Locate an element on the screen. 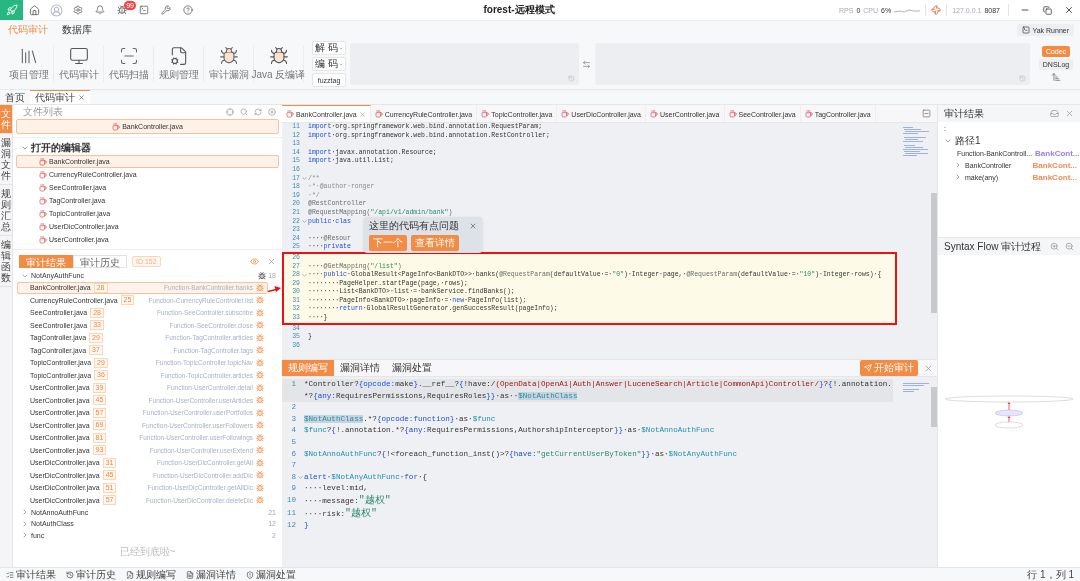  page-tab: 代码审计 is located at coordinates (60, 97).